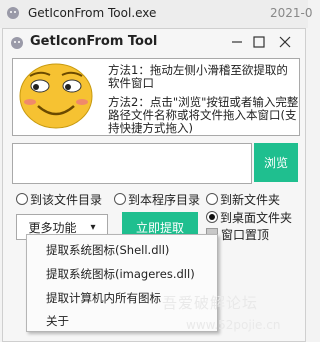 The height and width of the screenshot is (342, 320). Describe the element at coordinates (233, 325) in the screenshot. I see `watermark-url: www.52pojie.cn` at that location.